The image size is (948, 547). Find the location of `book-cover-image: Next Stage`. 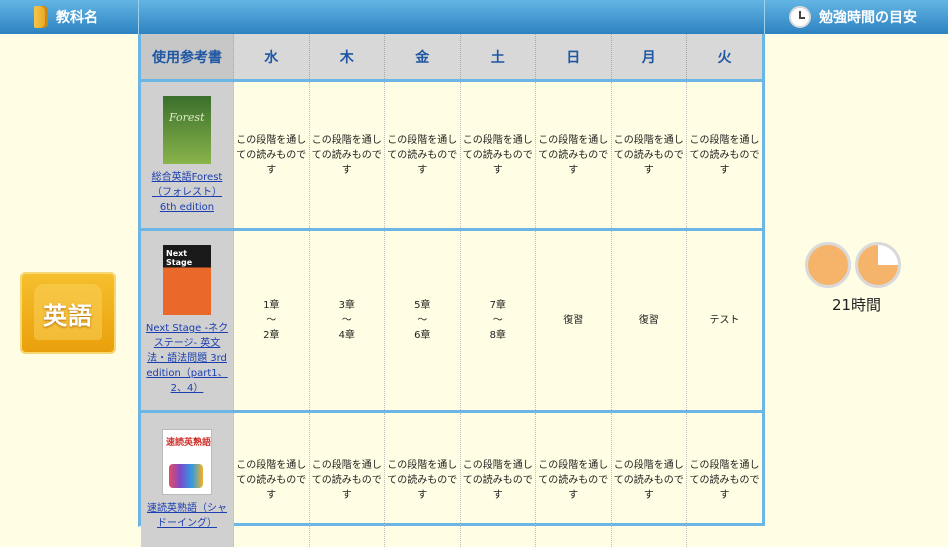

book-cover-image: Next Stage is located at coordinates (187, 280).